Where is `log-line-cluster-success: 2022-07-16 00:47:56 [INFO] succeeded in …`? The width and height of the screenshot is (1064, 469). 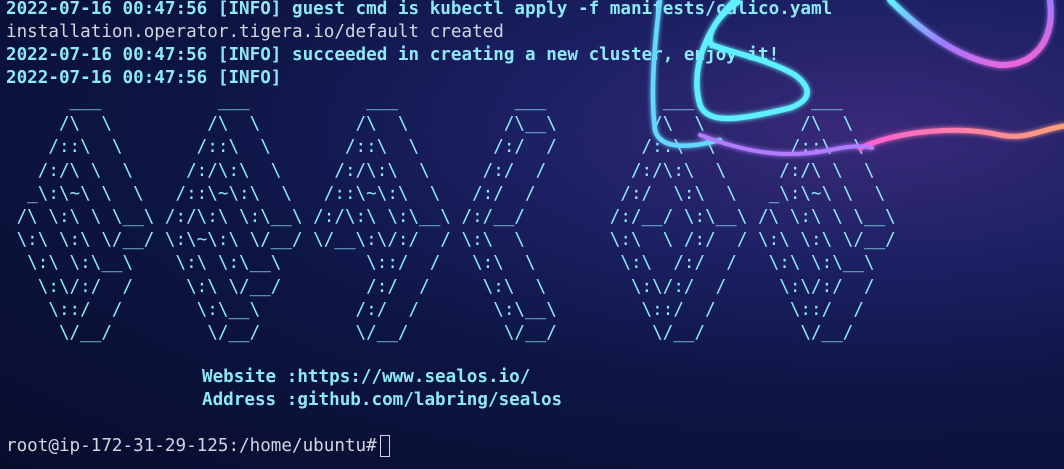 log-line-cluster-success: 2022-07-16 00:47:56 [INFO] succeeded in … is located at coordinates (393, 55).